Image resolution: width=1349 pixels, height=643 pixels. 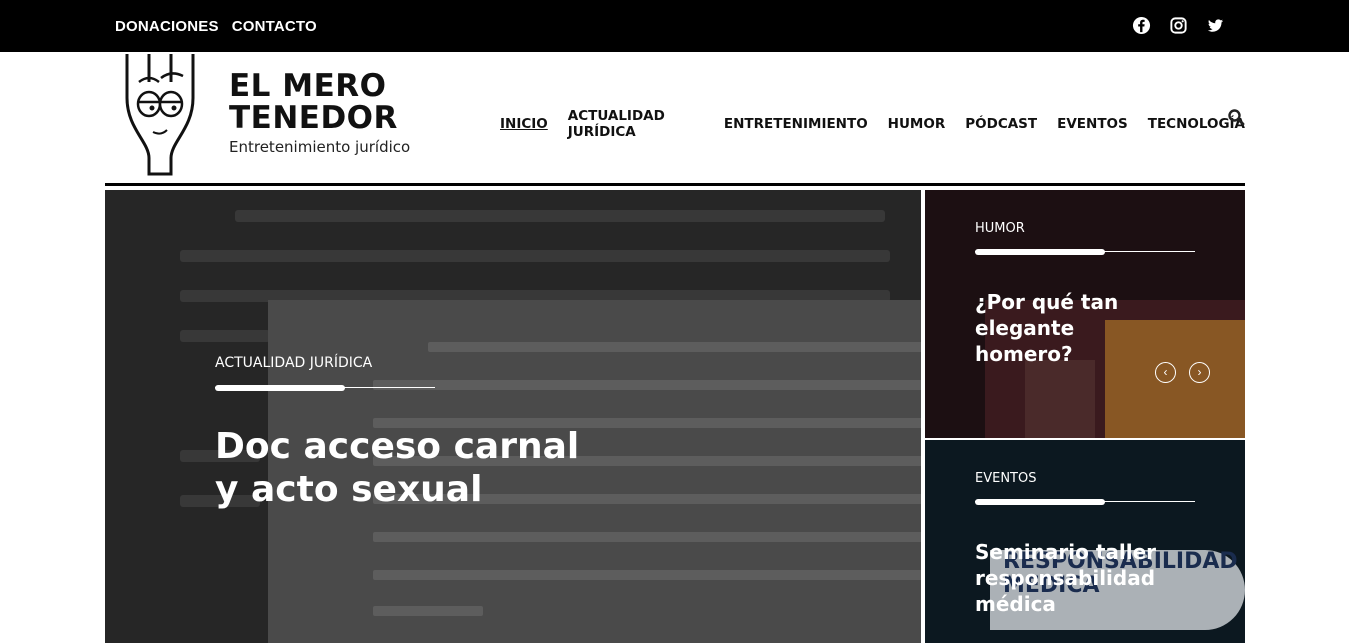 I want to click on site-tagline: Entretenimiento jurídico, so click(x=320, y=147).